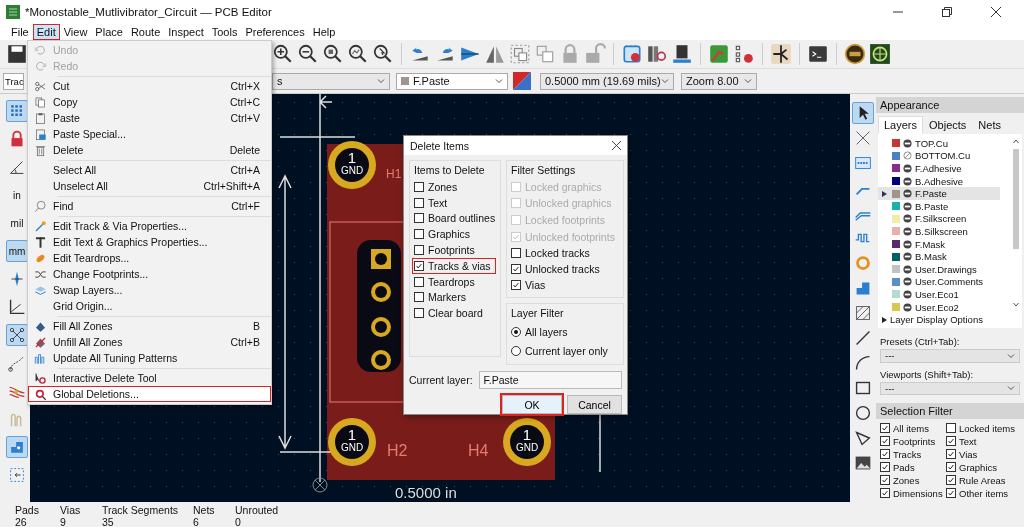 The width and height of the screenshot is (1024, 527). What do you see at coordinates (564, 253) in the screenshot?
I see `checkbox-option: Locked tracks` at bounding box center [564, 253].